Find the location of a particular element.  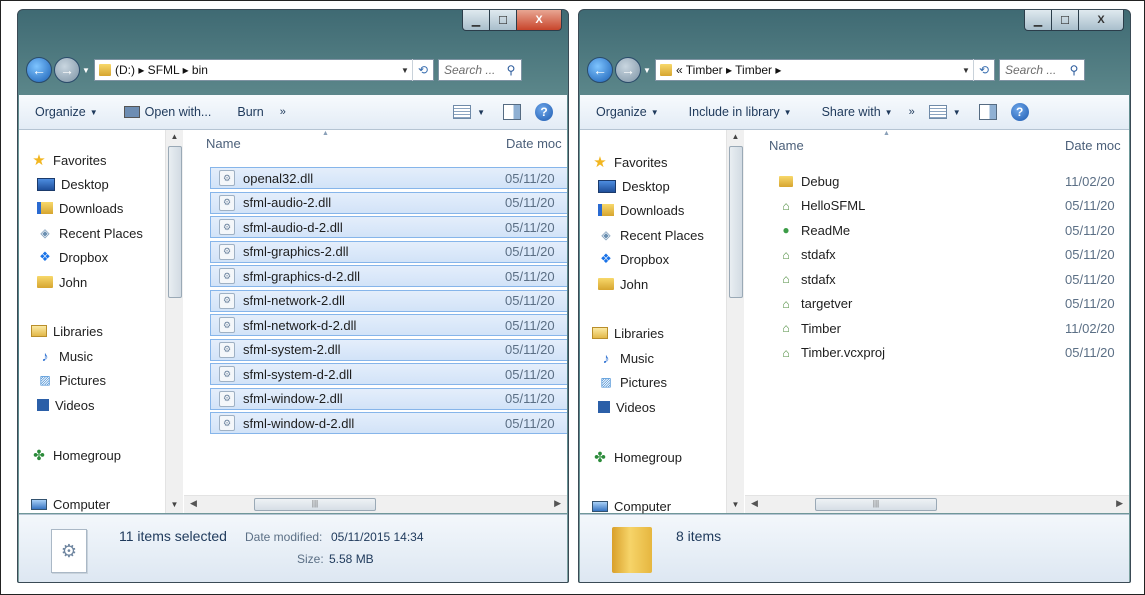

file-row: ● ReadMe 05/11/20 is located at coordinates (950, 230).